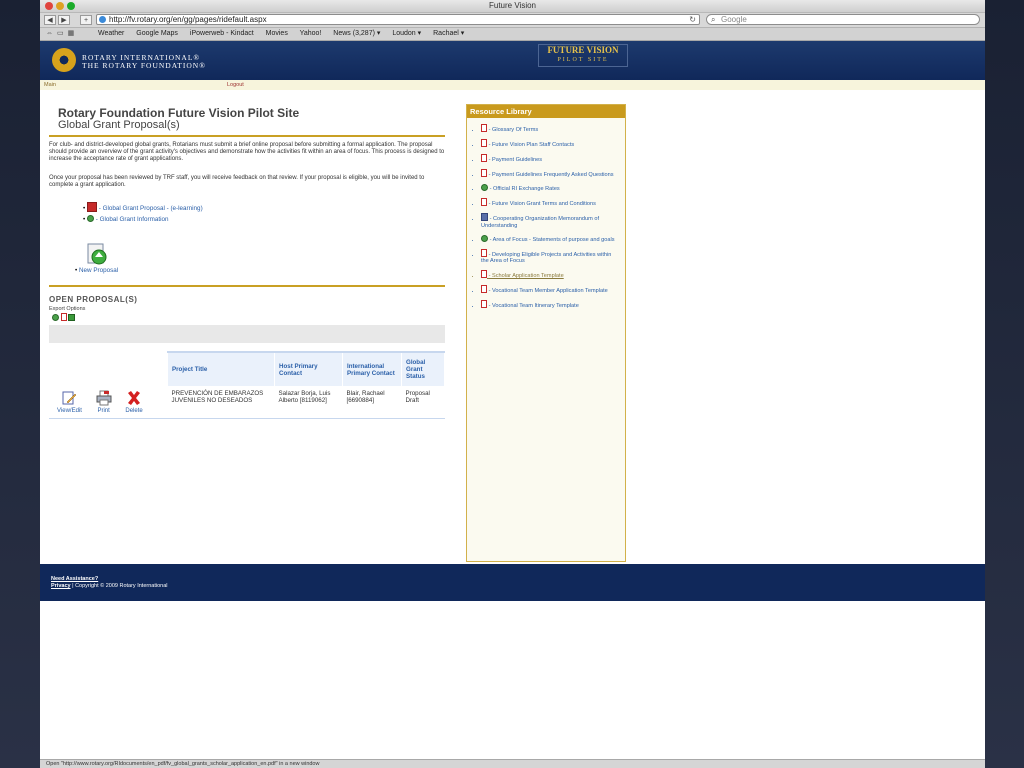 This screenshot has height=768, width=1024. What do you see at coordinates (583, 50) in the screenshot?
I see `fv-logo-line-1: FUTURE VISION` at bounding box center [583, 50].